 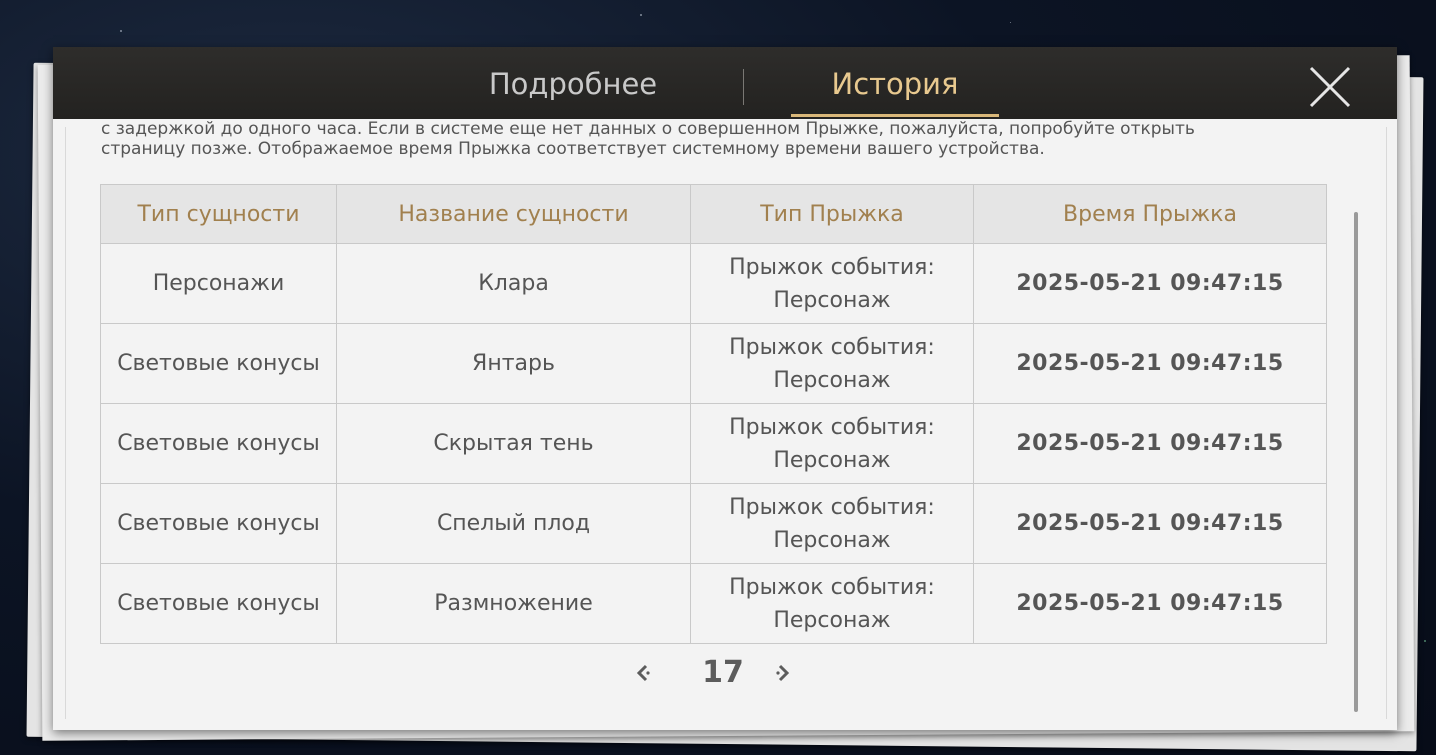 I want to click on cell-entity-name: Размножение, so click(x=513, y=603).